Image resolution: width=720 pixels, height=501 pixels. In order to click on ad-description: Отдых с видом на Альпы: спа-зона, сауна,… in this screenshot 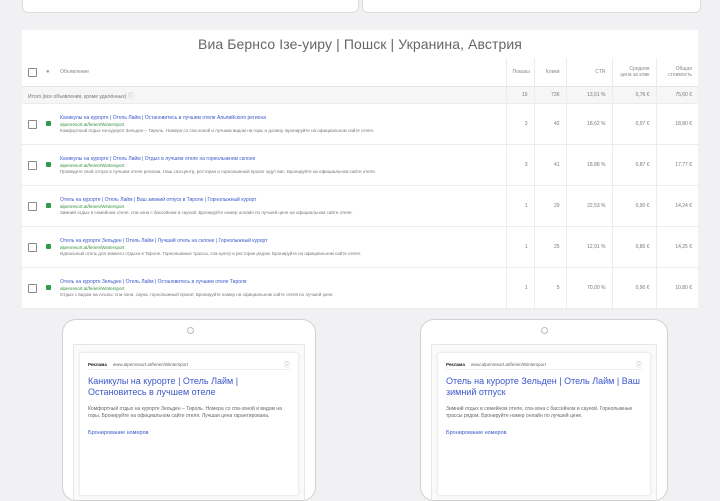, I will do `click(197, 294)`.